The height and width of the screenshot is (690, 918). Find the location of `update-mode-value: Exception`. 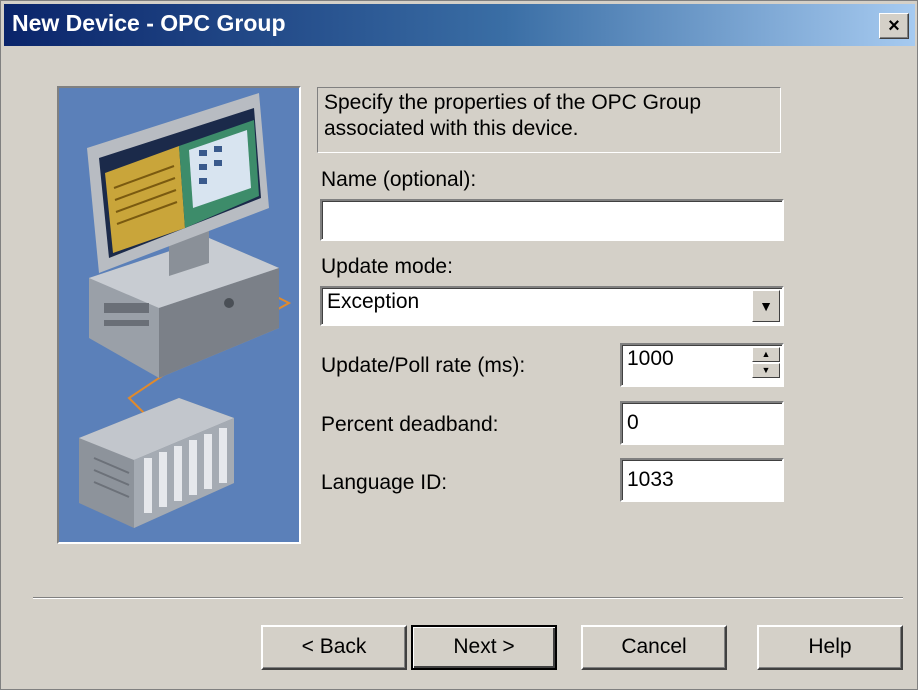

update-mode-value: Exception is located at coordinates (373, 301).